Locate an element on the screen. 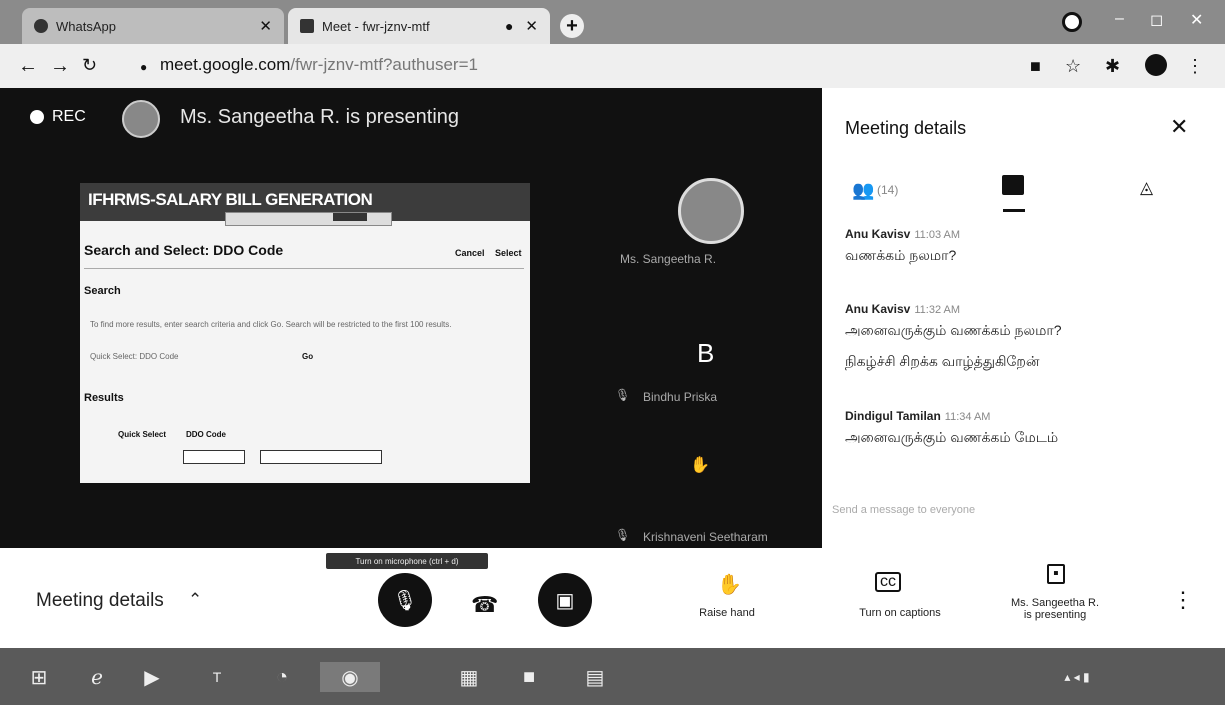  tab-meet: Meet - fwr-jznv-mtf ● ✕ is located at coordinates (419, 26).